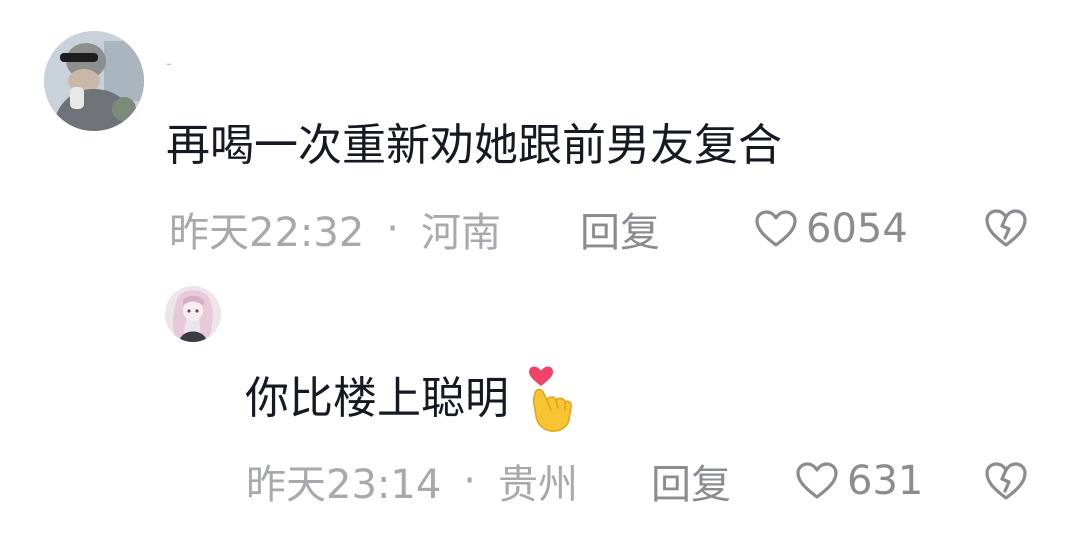 The height and width of the screenshot is (557, 1080). I want to click on like-button: 6054, so click(831, 229).